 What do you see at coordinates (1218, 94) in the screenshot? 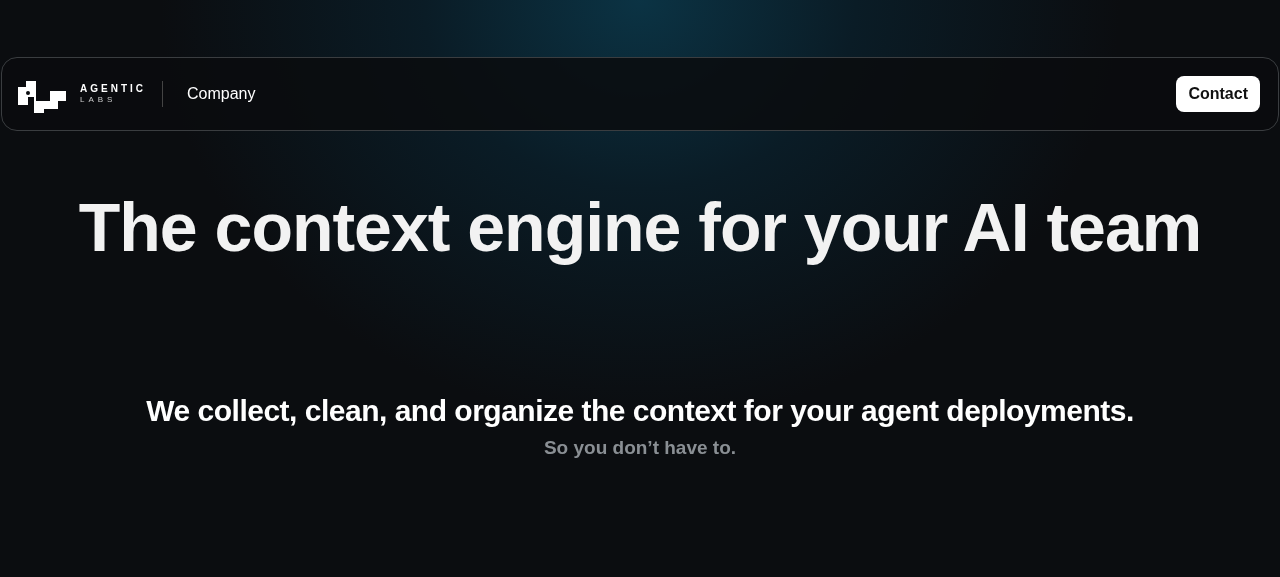
I see `contact-button: Contact` at bounding box center [1218, 94].